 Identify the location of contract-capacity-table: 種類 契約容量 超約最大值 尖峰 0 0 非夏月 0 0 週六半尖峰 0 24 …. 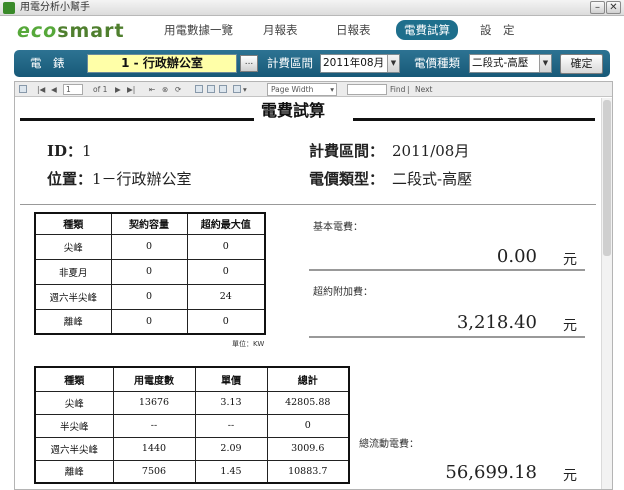
(150, 273).